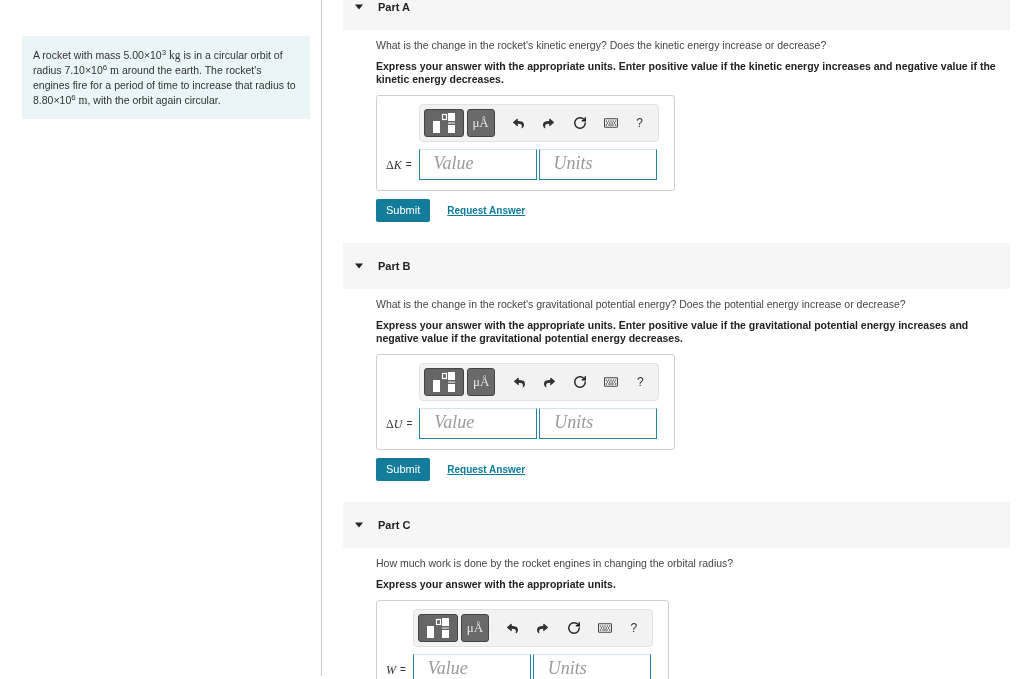  I want to click on part-header: Part B, so click(676, 266).